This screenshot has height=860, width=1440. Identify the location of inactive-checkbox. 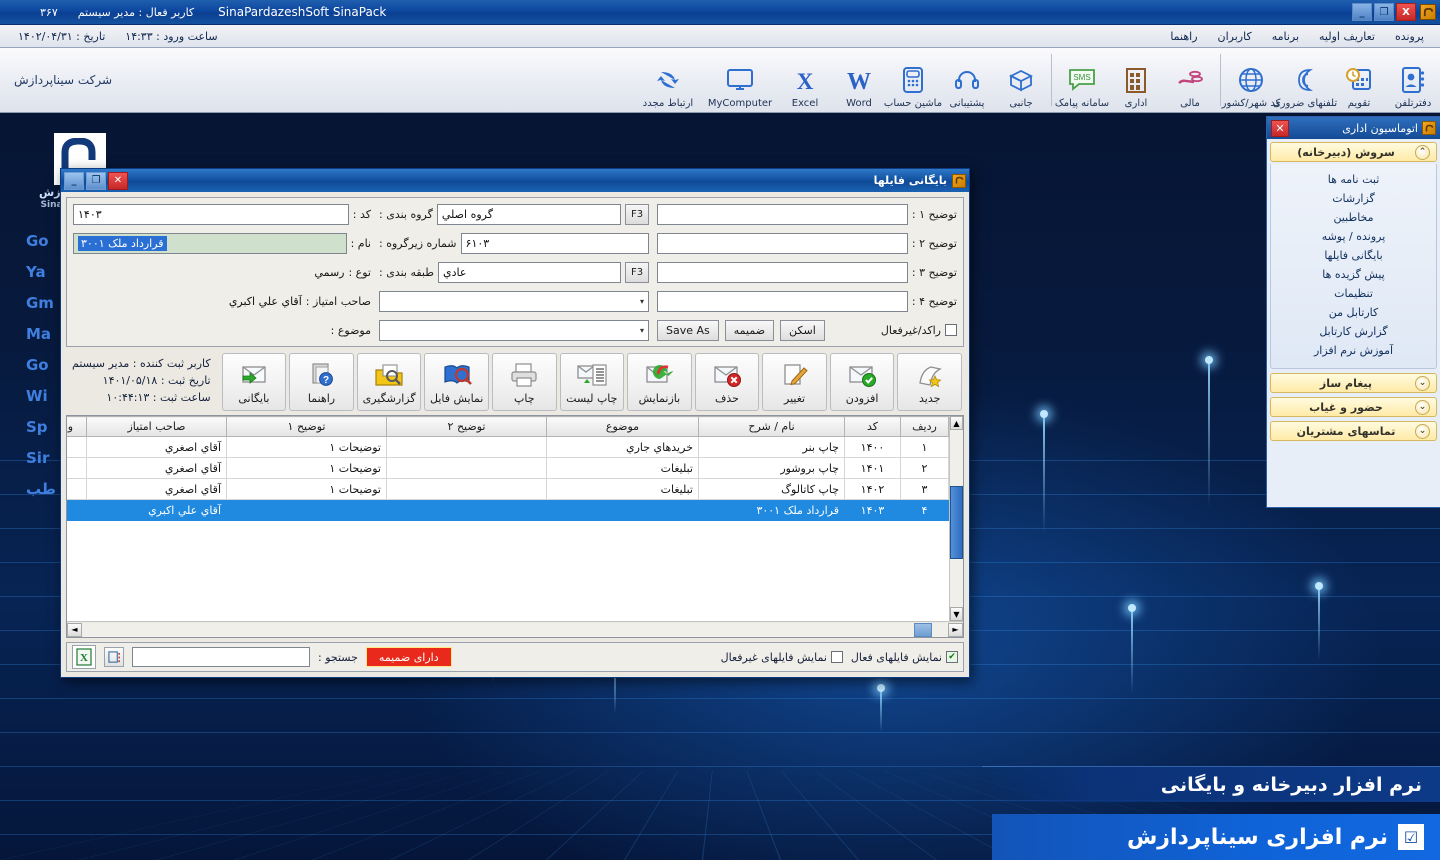
(951, 330).